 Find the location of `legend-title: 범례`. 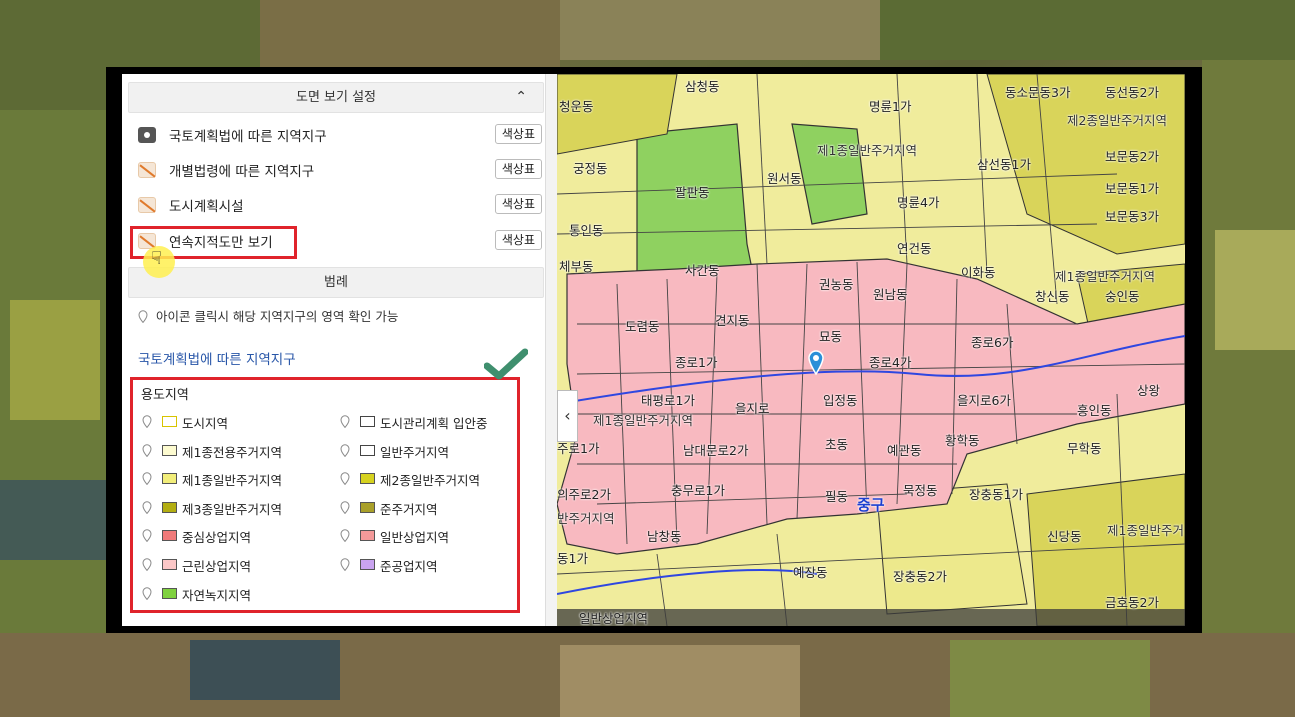

legend-title: 범례 is located at coordinates (336, 282).